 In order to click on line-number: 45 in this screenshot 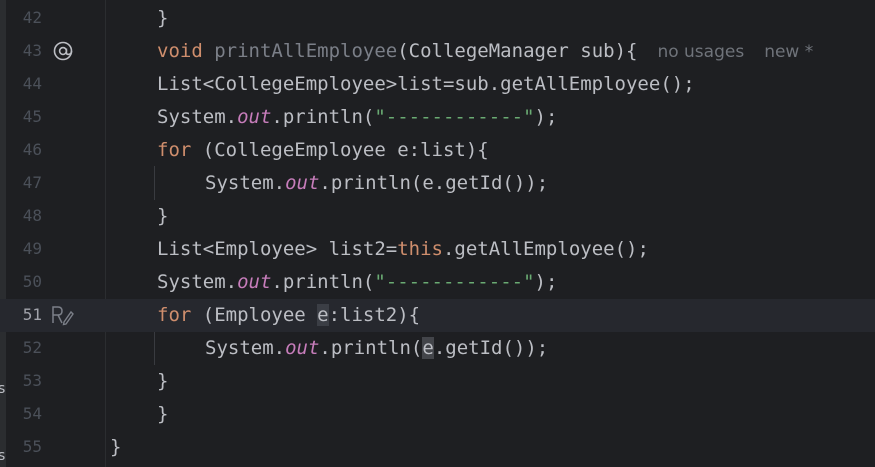, I will do `click(24, 116)`.